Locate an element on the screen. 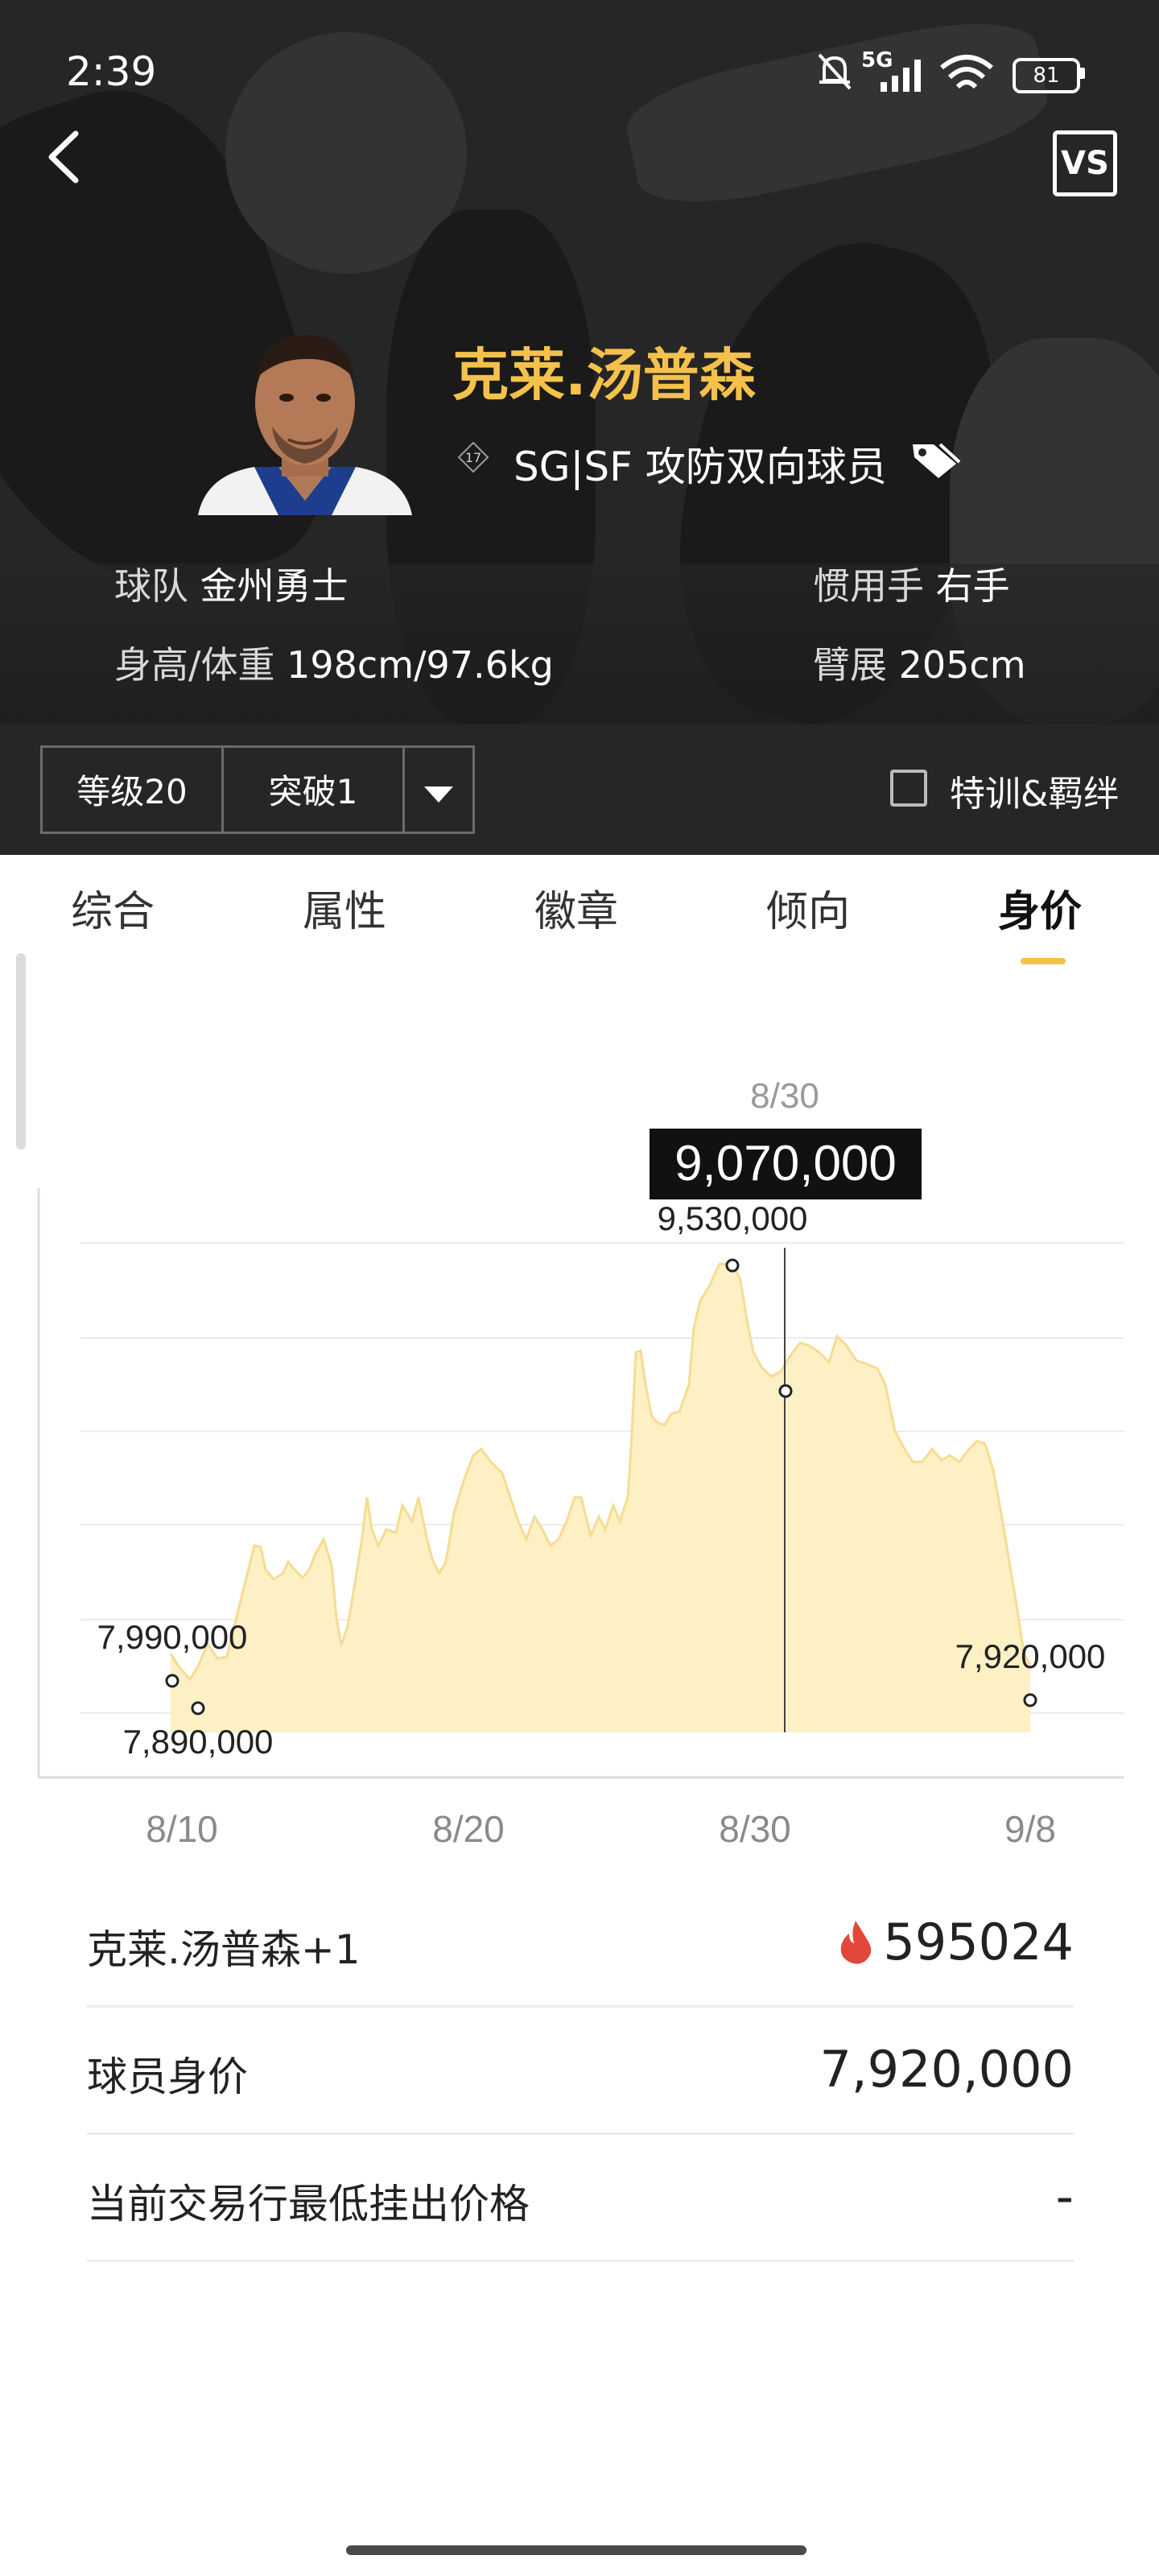 Image resolution: width=1159 pixels, height=2576 pixels. popularity-label: 克莱.汤普森+1 is located at coordinates (224, 1949).